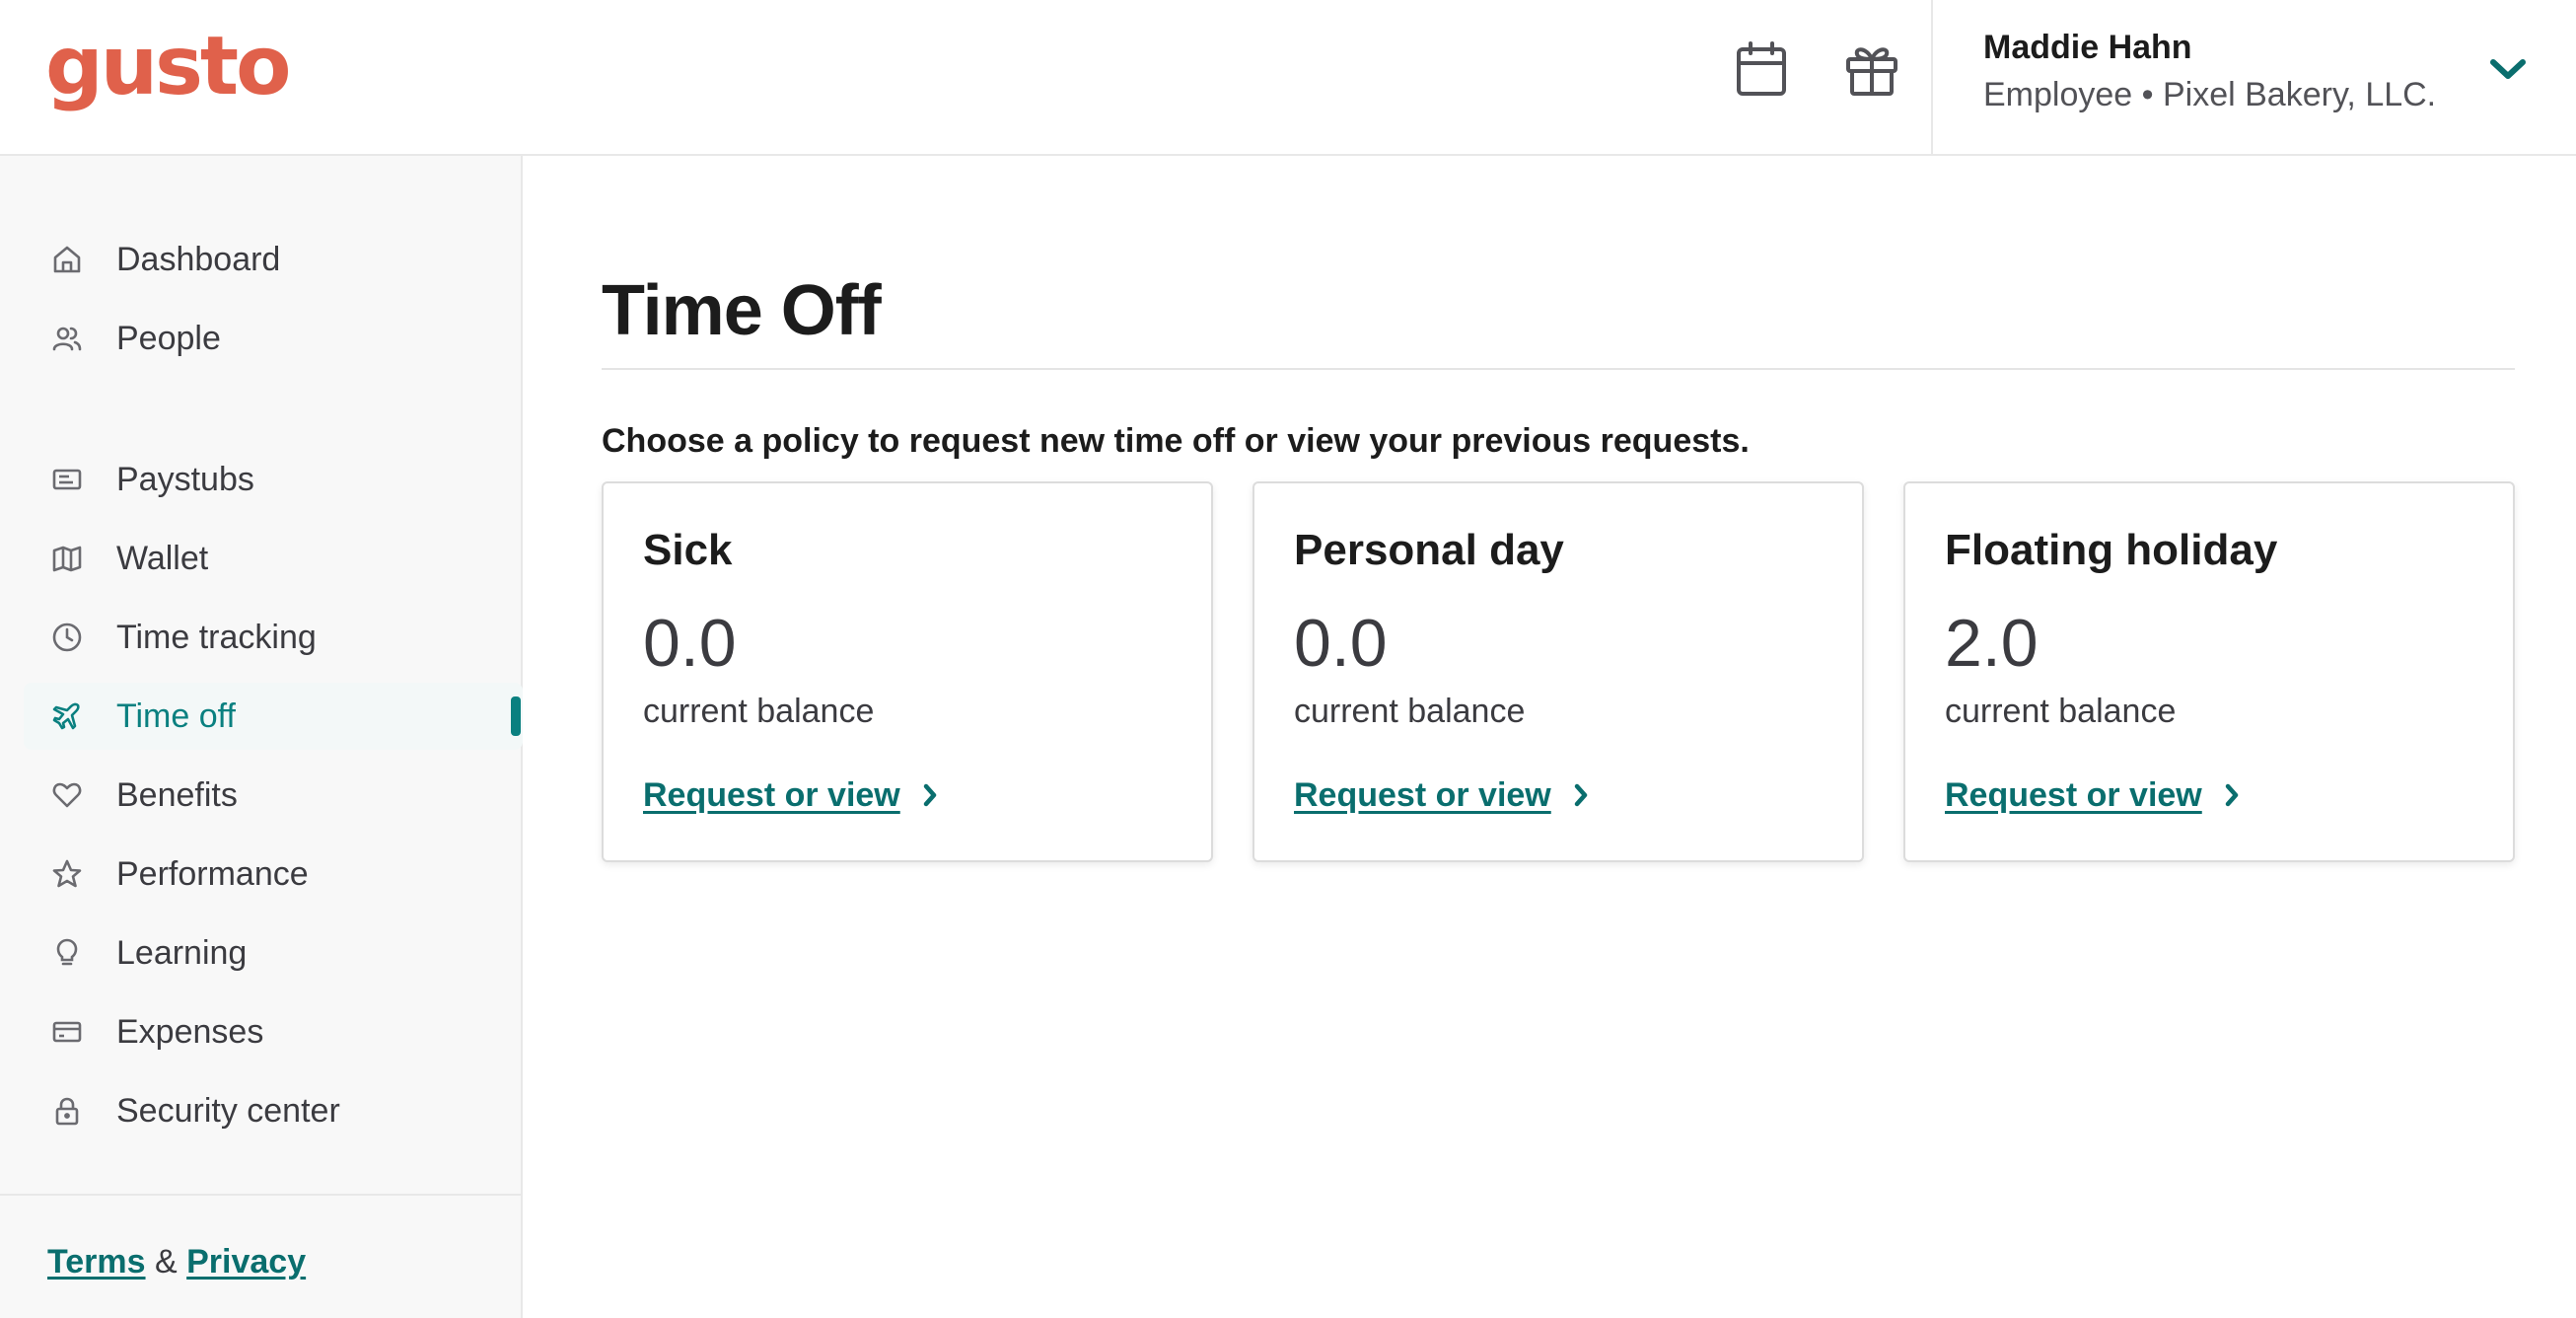  What do you see at coordinates (190, 1031) in the screenshot?
I see `sidebar-item-label: Expenses` at bounding box center [190, 1031].